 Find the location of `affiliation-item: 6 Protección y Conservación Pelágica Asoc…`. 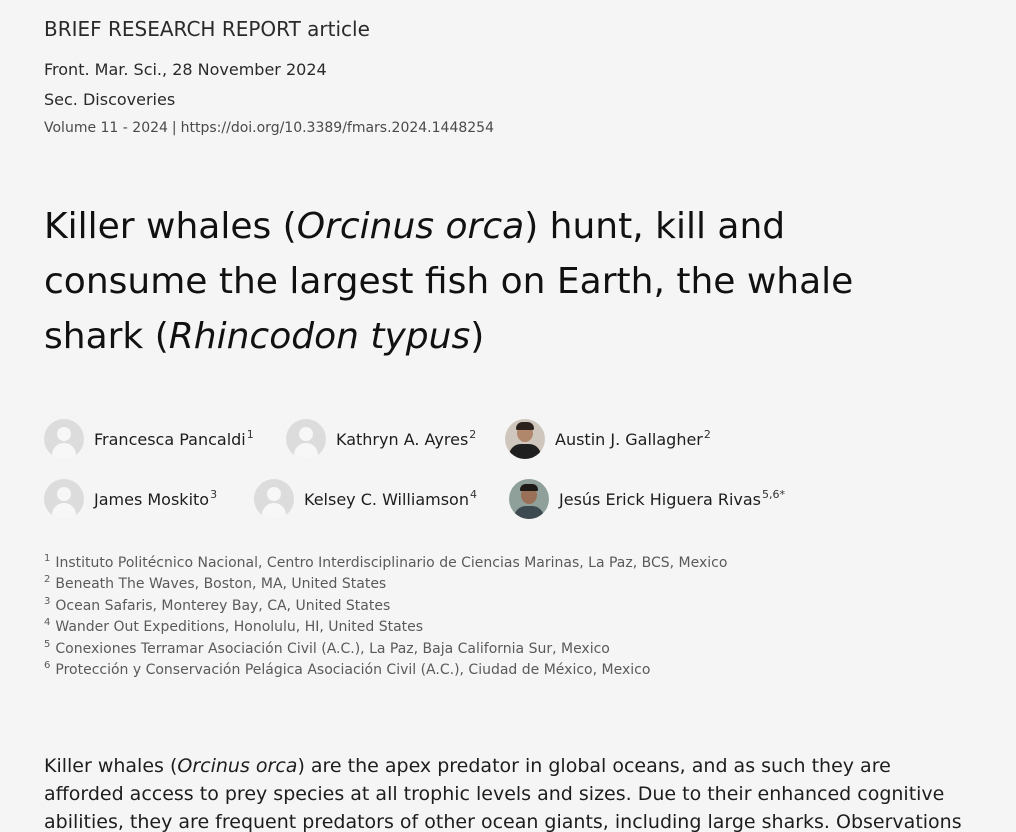

affiliation-item: 6 Protección y Conservación Pelágica Asoc… is located at coordinates (385, 670).